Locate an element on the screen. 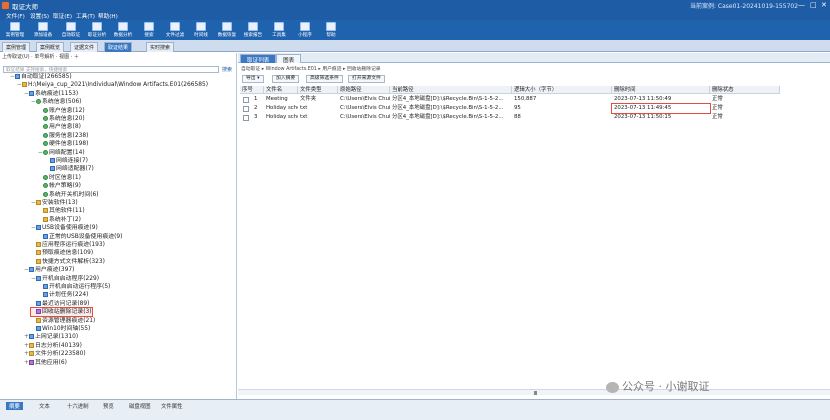 This screenshot has height=420, width=830. tab-evidence-files: 证据文件 is located at coordinates (84, 47).